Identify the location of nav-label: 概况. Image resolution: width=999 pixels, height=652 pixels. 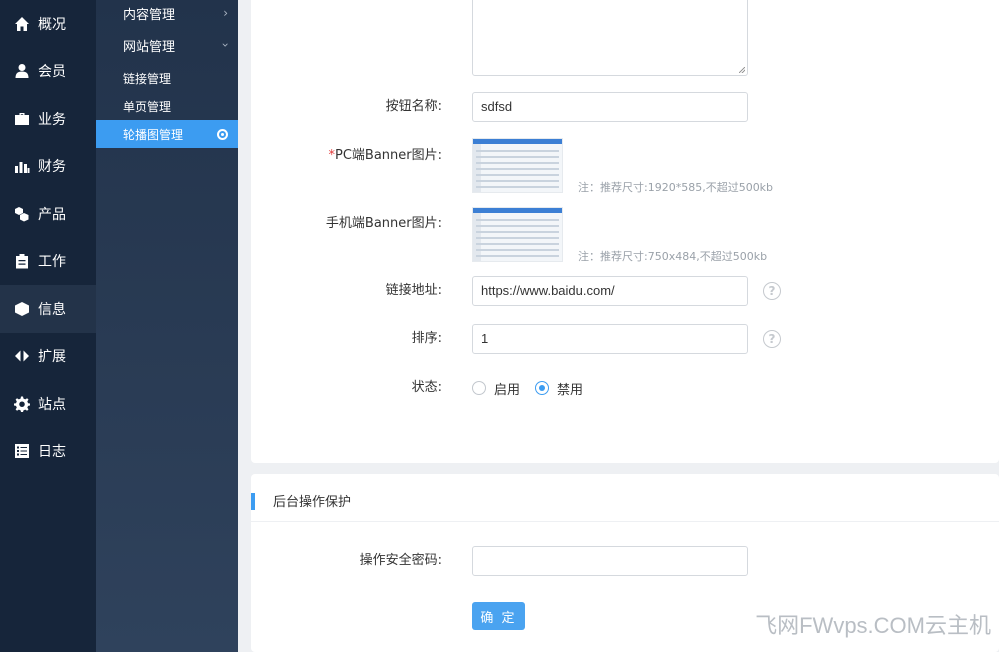
(52, 24).